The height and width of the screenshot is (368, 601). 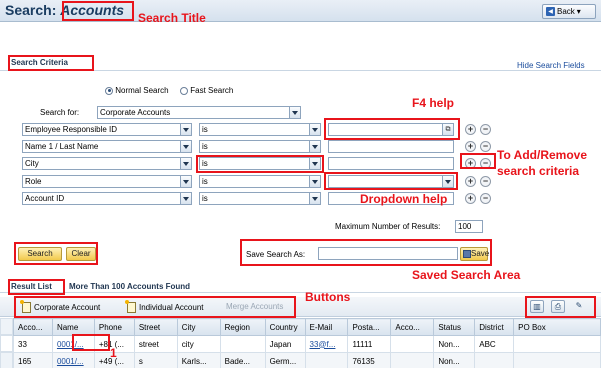 What do you see at coordinates (260, 164) in the screenshot?
I see `annotation-box-city-op` at bounding box center [260, 164].